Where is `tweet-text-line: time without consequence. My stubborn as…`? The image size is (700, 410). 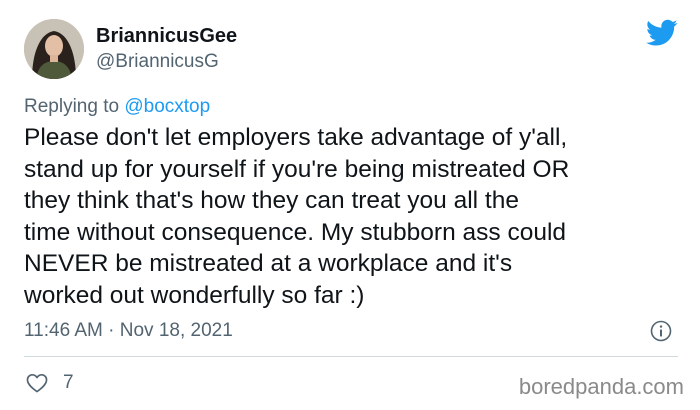
tweet-text-line: time without consequence. My stubborn as… is located at coordinates (295, 232).